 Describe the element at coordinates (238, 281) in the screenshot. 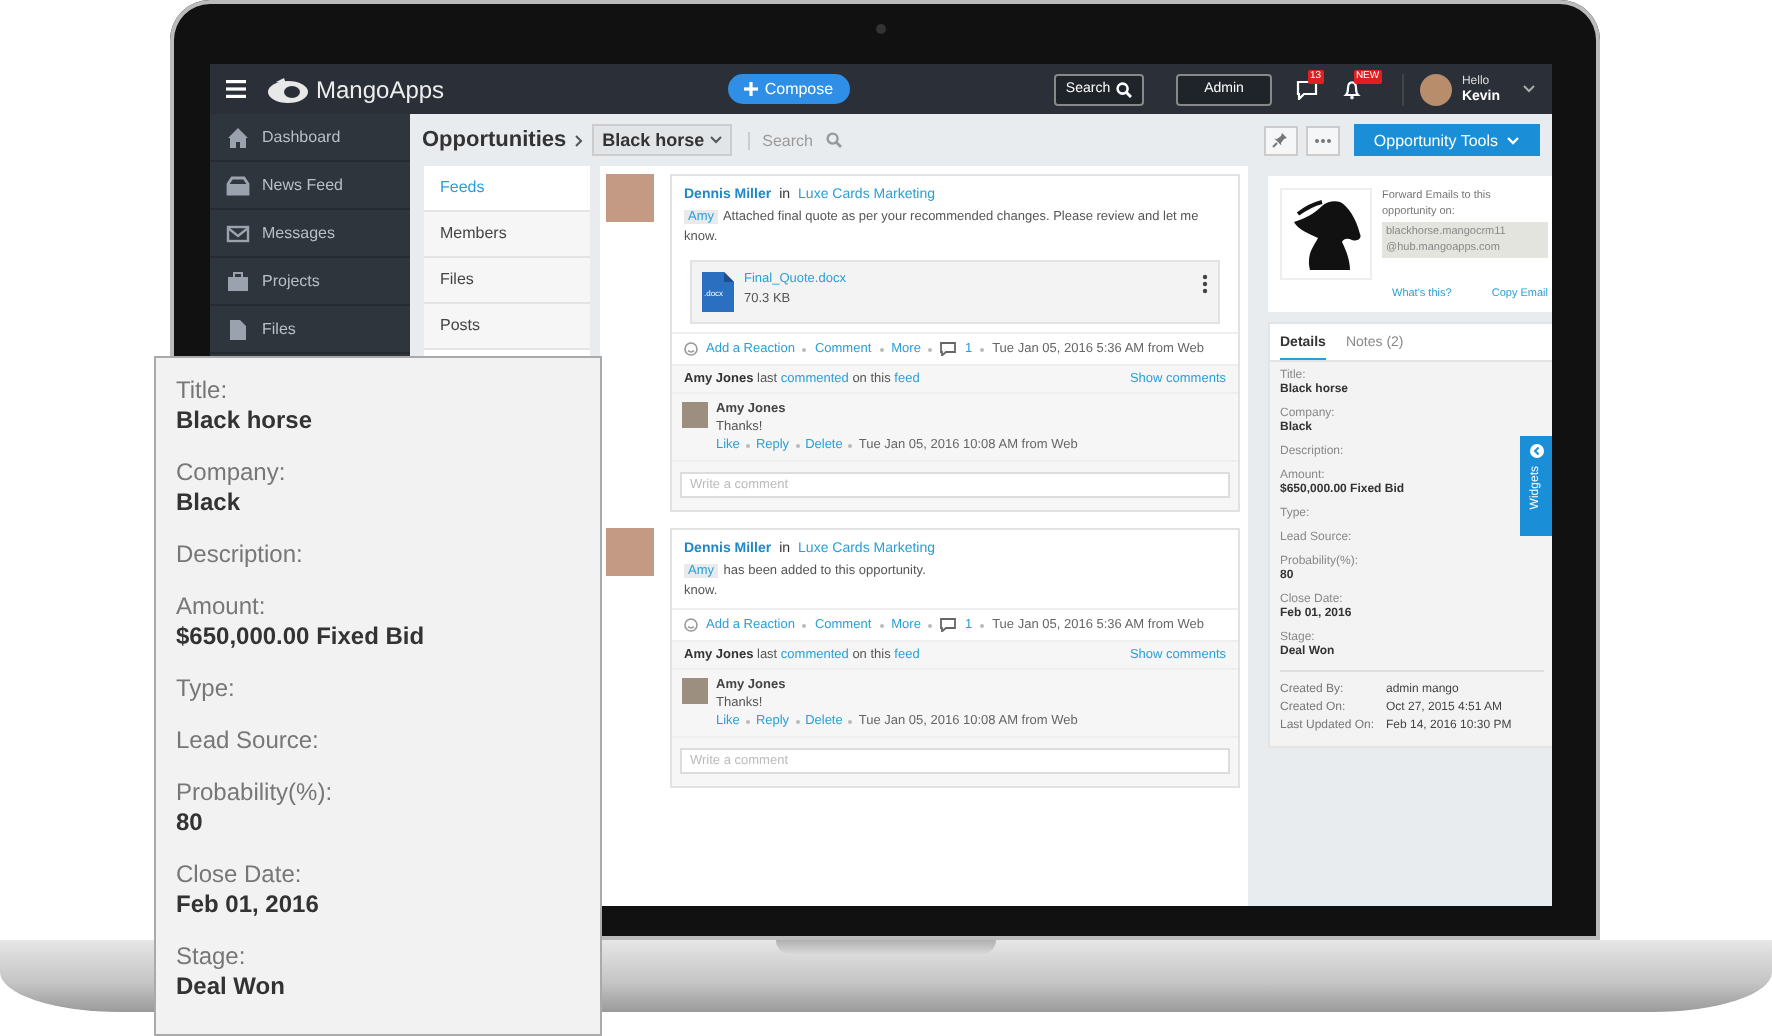

I see `briefcase-icon` at that location.